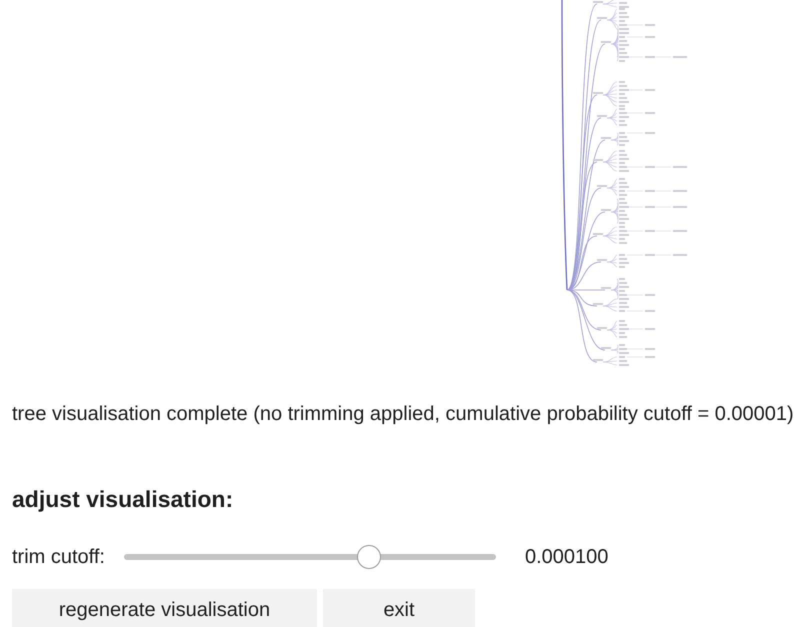  I want to click on slider-value: 0.000100, so click(566, 557).